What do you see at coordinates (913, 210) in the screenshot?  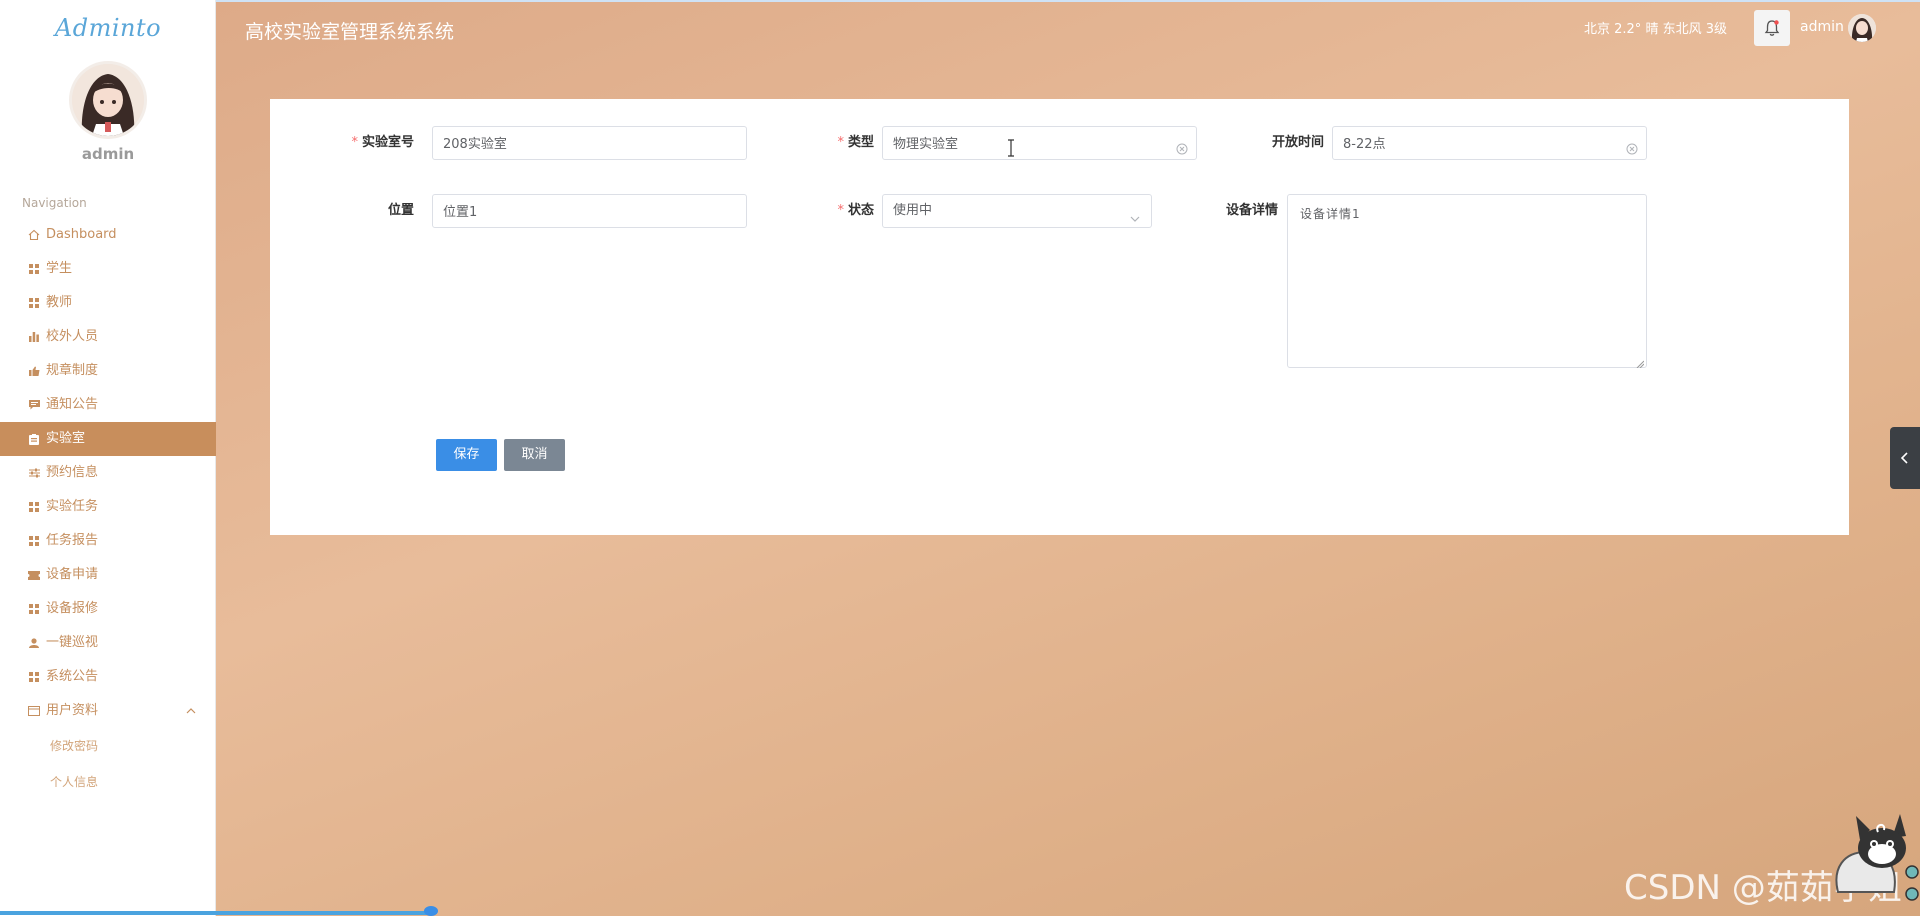 I see `status-selected-value: 使用中` at bounding box center [913, 210].